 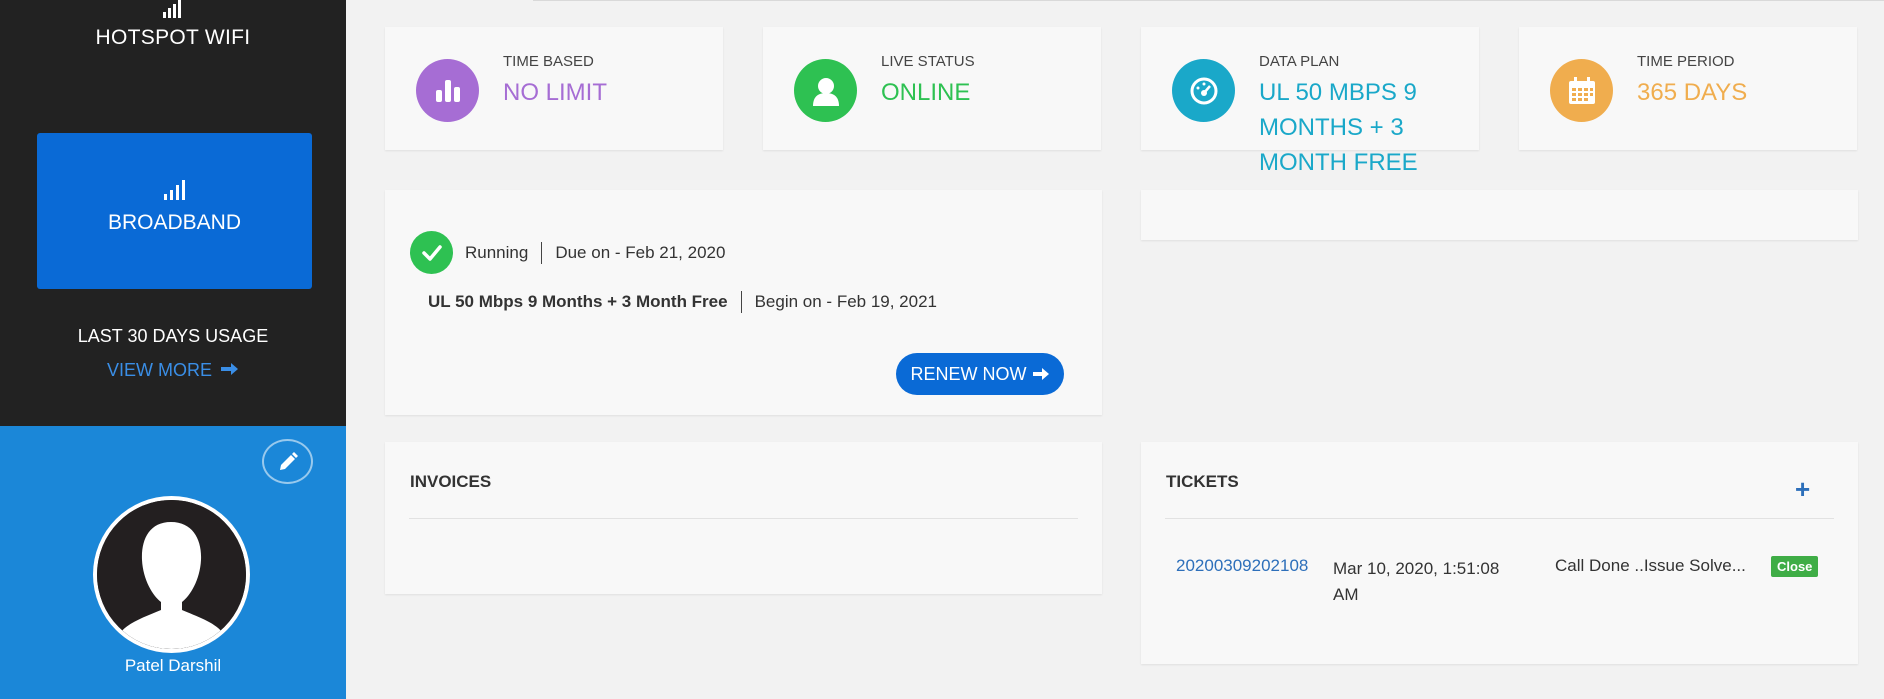 I want to click on user-icon, so click(x=825, y=90).